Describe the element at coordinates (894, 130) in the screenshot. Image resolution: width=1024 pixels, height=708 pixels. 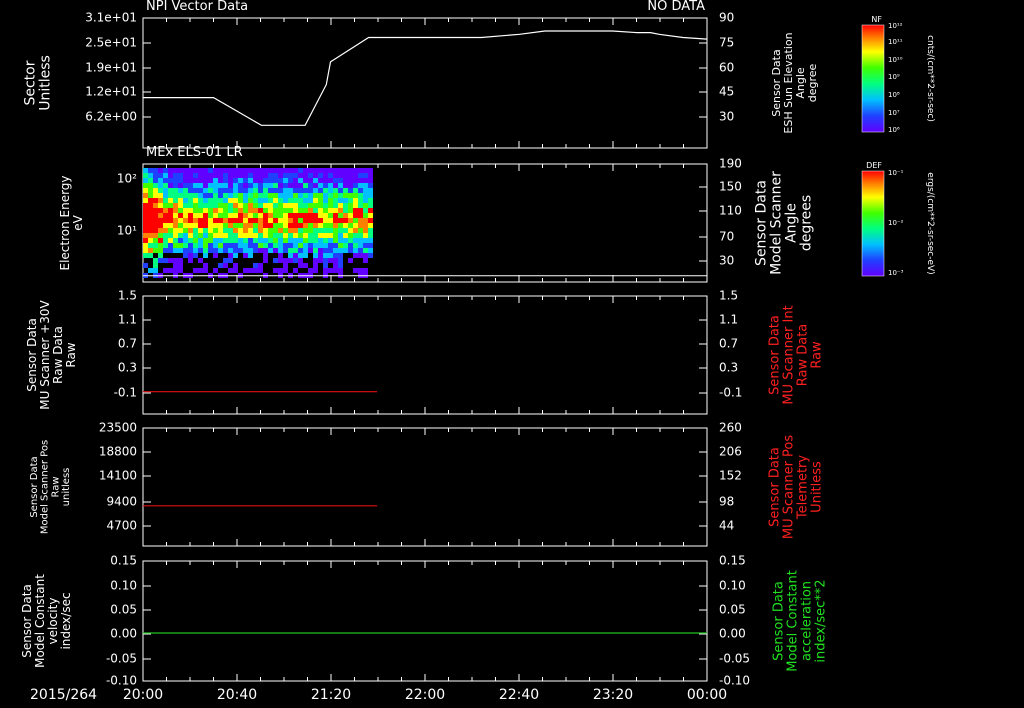
I see `nf-colorbar-tick: 10⁶` at that location.